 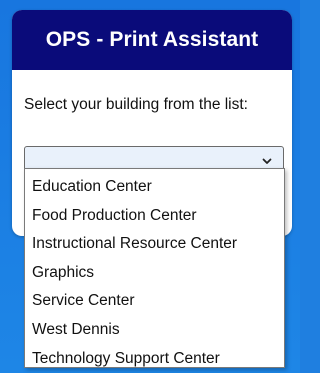 I want to click on app-header: OPS - Print Assistant, so click(x=152, y=40).